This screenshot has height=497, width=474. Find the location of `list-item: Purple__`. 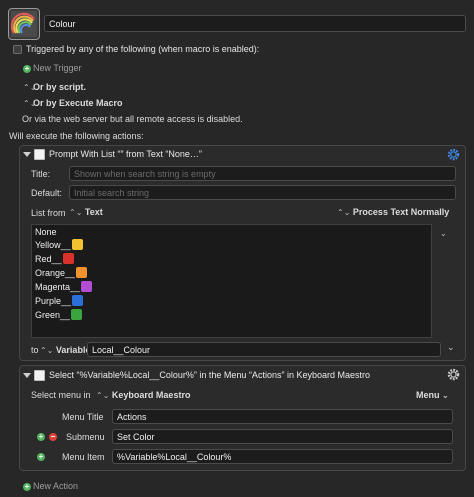

list-item: Purple__ is located at coordinates (59, 300).